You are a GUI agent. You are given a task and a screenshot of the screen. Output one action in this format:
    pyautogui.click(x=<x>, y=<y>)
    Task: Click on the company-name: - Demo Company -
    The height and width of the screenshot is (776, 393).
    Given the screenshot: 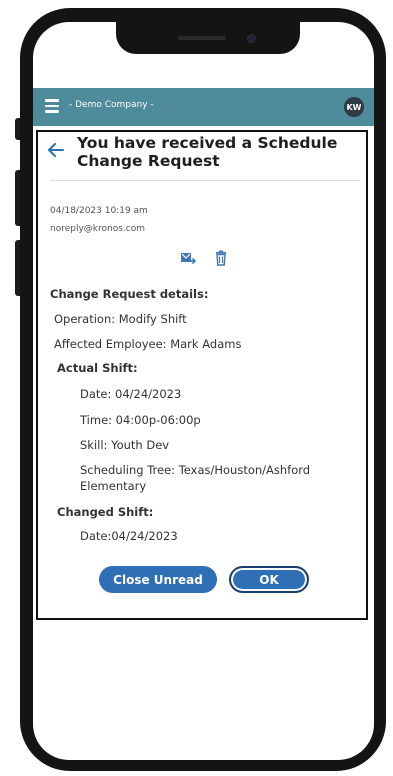 What is the action you would take?
    pyautogui.click(x=111, y=105)
    